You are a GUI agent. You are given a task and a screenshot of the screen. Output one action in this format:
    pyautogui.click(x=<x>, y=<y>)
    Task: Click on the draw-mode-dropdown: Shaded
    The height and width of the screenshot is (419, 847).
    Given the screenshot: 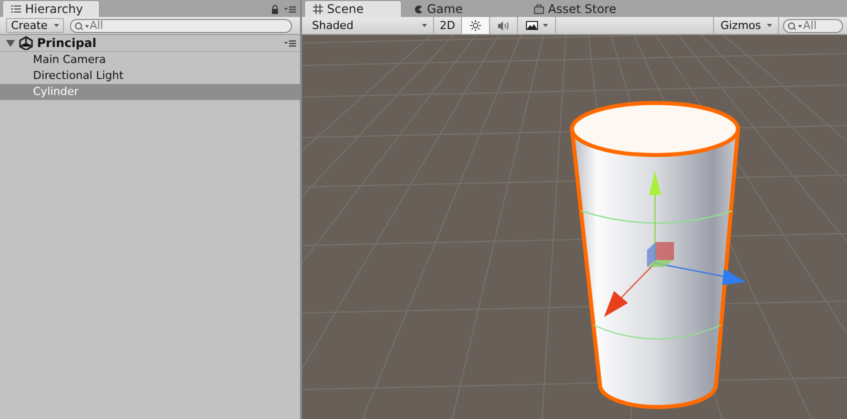 What is the action you would take?
    pyautogui.click(x=371, y=25)
    